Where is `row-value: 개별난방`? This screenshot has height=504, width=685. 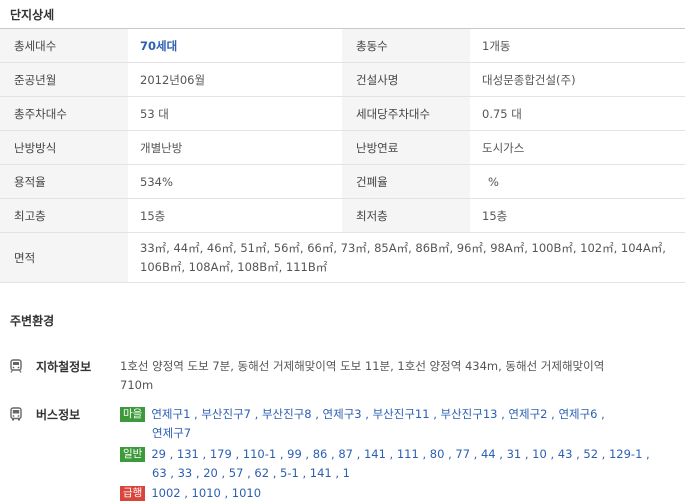 row-value: 개별난방 is located at coordinates (161, 147).